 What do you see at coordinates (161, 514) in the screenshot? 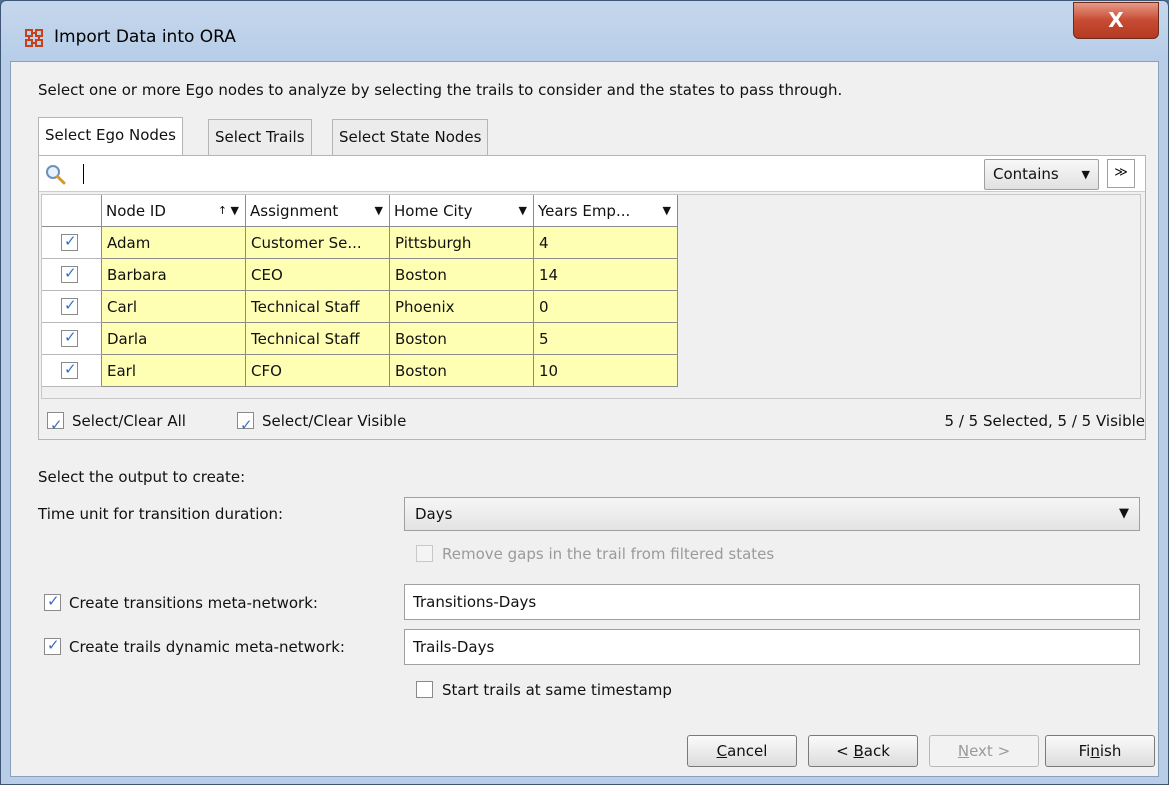
I see `time-unit-label: Time unit for transition duration:` at bounding box center [161, 514].